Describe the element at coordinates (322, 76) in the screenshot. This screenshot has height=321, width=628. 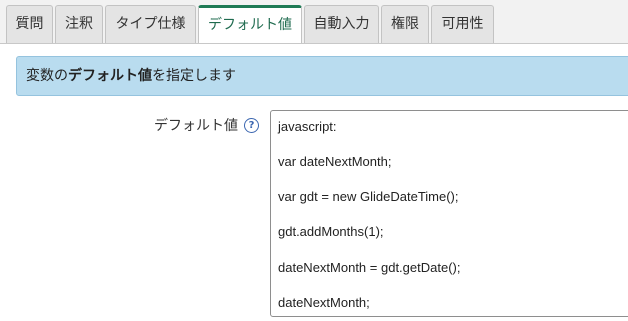
I see `info-message: 変数のデフォルト値を指定します` at that location.